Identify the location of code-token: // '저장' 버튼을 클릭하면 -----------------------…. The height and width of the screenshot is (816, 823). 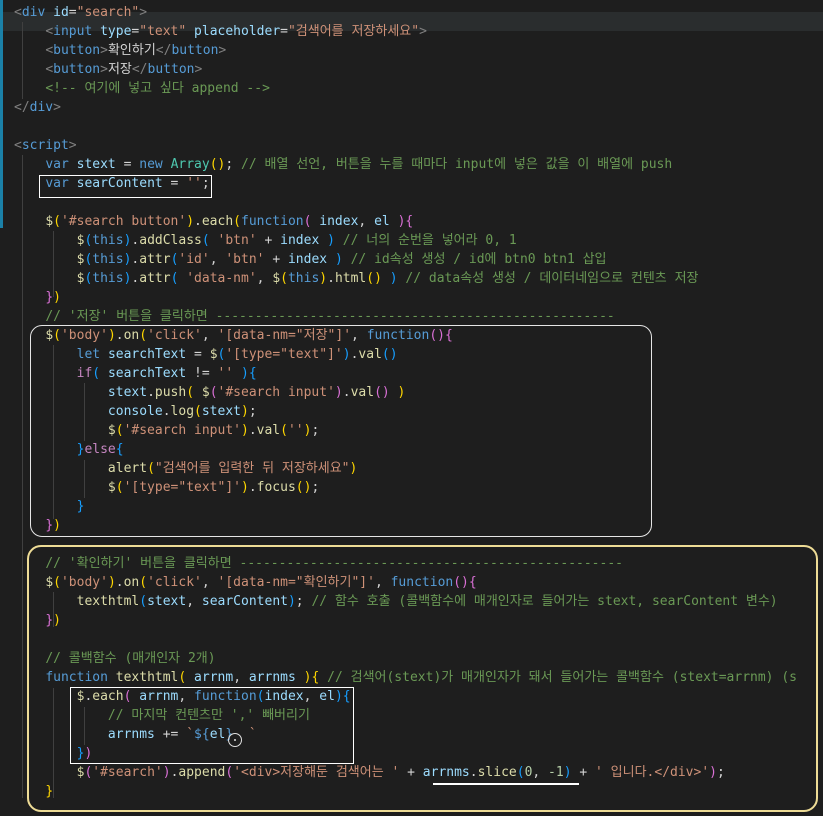
(330, 316).